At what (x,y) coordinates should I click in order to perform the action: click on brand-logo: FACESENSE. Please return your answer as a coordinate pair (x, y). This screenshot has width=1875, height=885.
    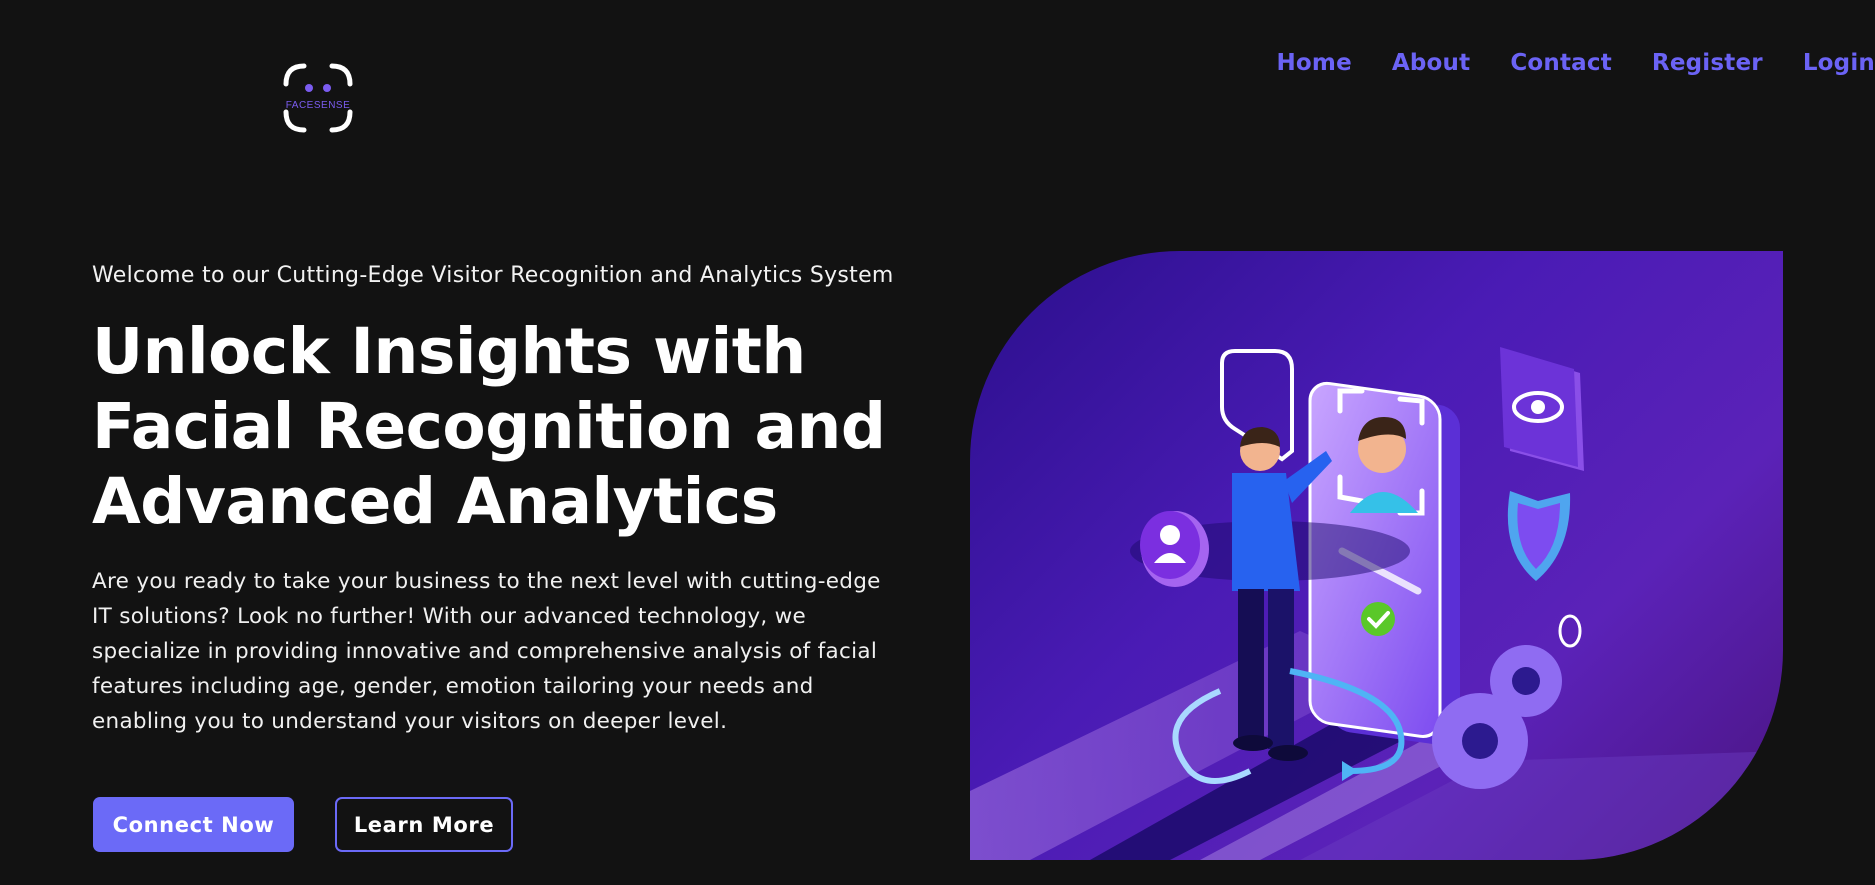
    Looking at the image, I should click on (318, 98).